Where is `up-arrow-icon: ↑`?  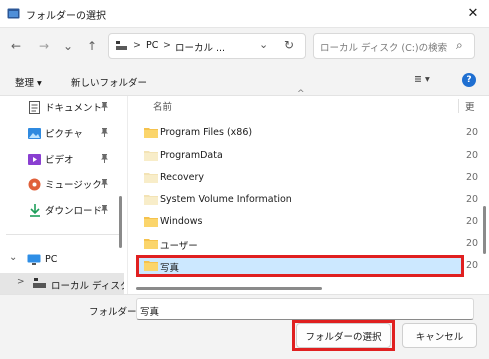 up-arrow-icon: ↑ is located at coordinates (92, 46).